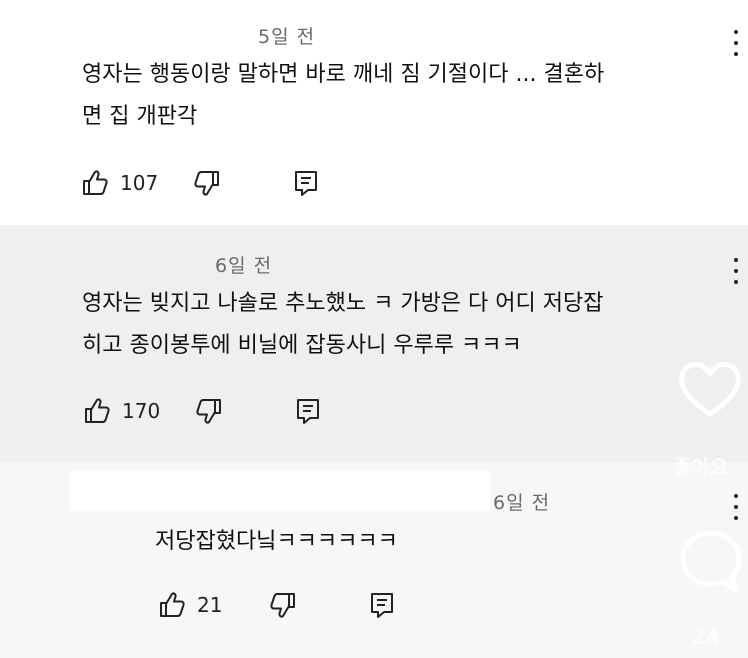  I want to click on comment-text-line-2: 면 집 개판각, so click(140, 116).